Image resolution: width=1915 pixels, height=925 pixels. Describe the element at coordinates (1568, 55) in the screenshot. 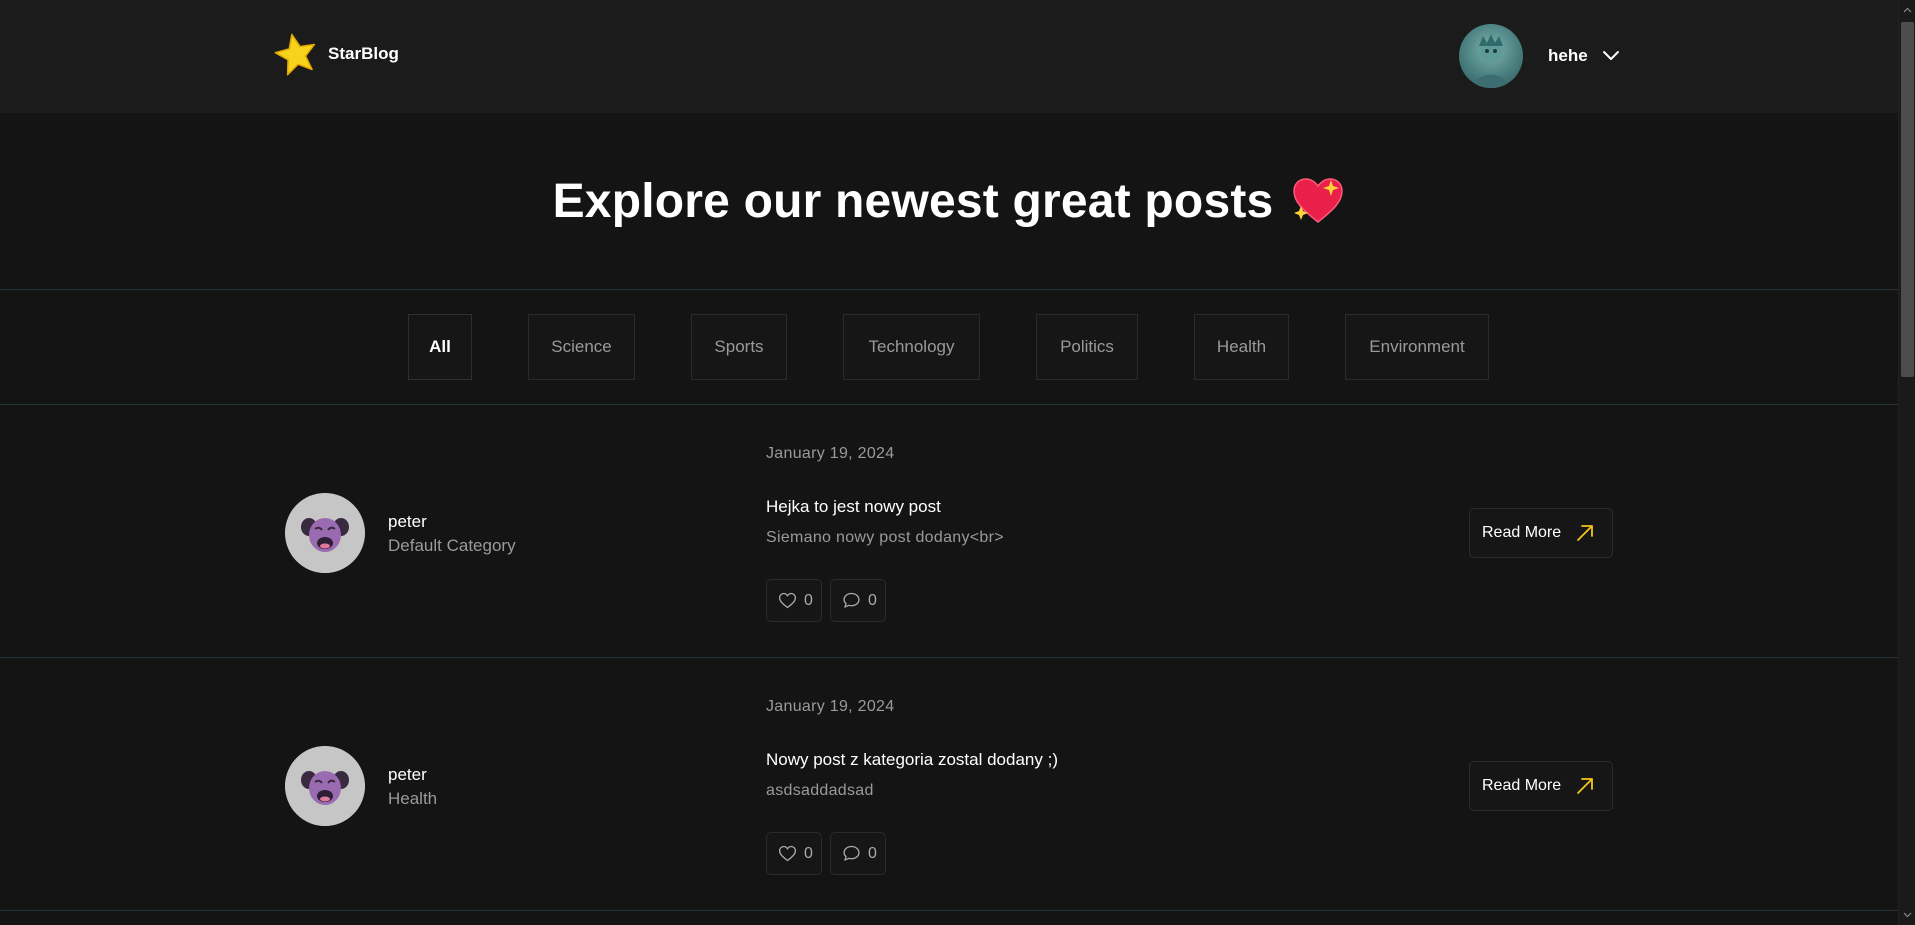

I see `user-name: hehe` at that location.